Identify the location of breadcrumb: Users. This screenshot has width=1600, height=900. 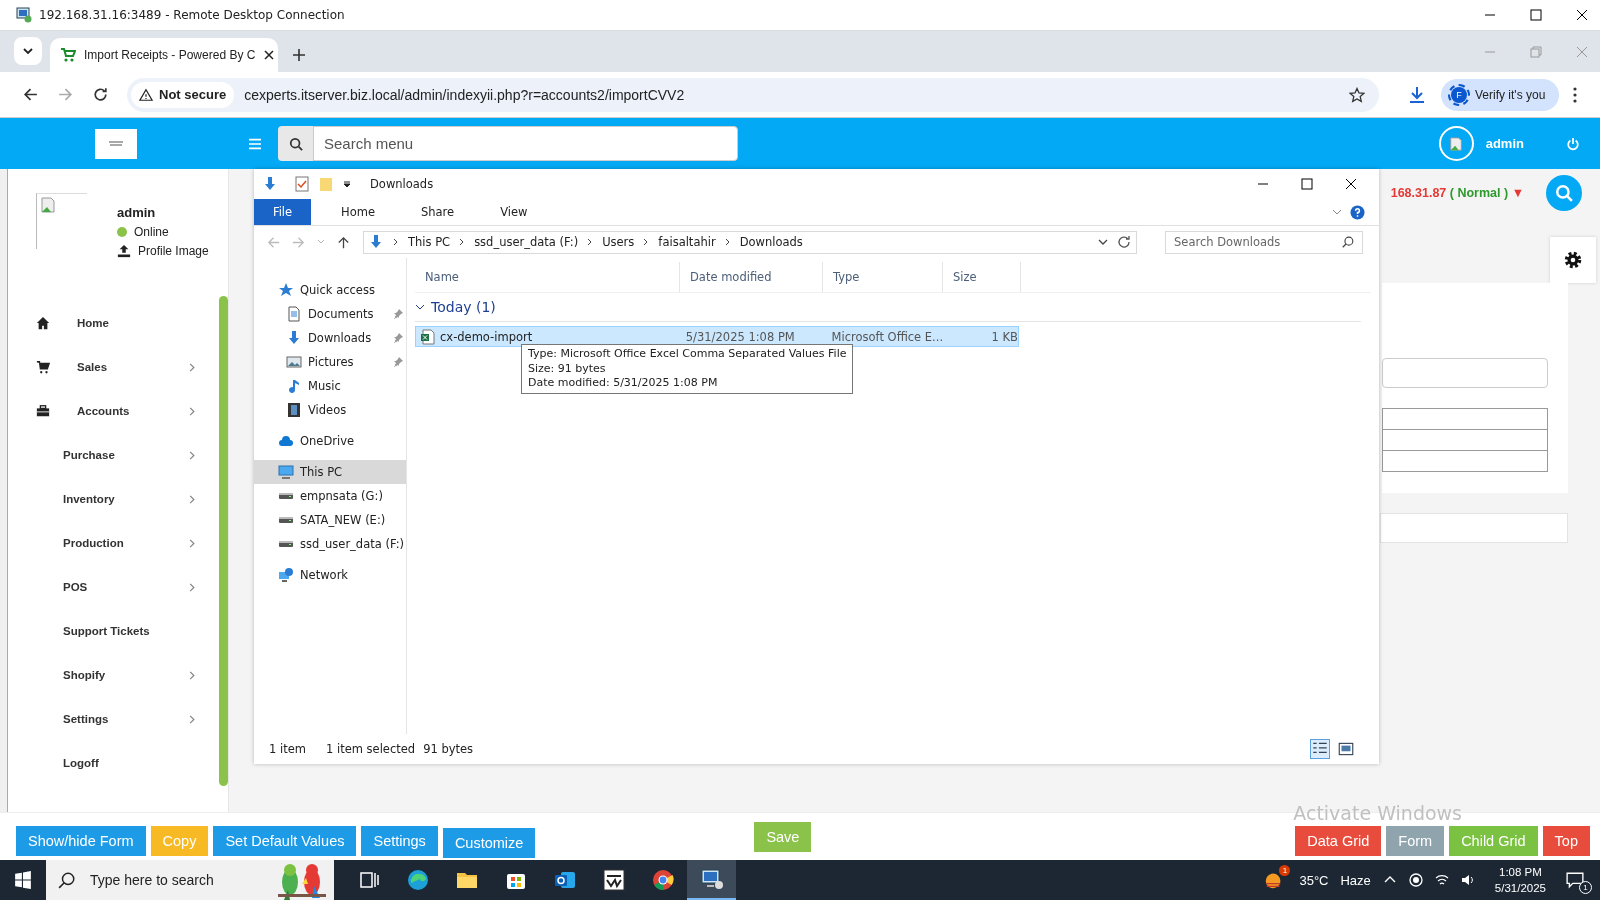
(618, 242).